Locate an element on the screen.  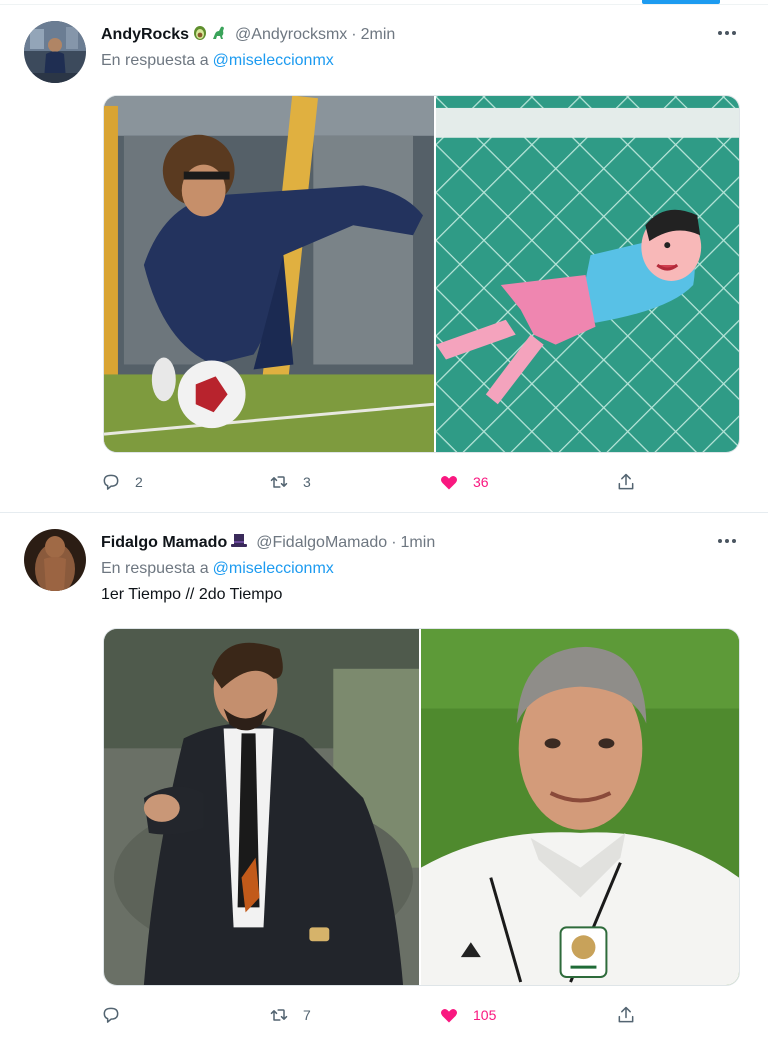
reply-button is located at coordinates (118, 1015).